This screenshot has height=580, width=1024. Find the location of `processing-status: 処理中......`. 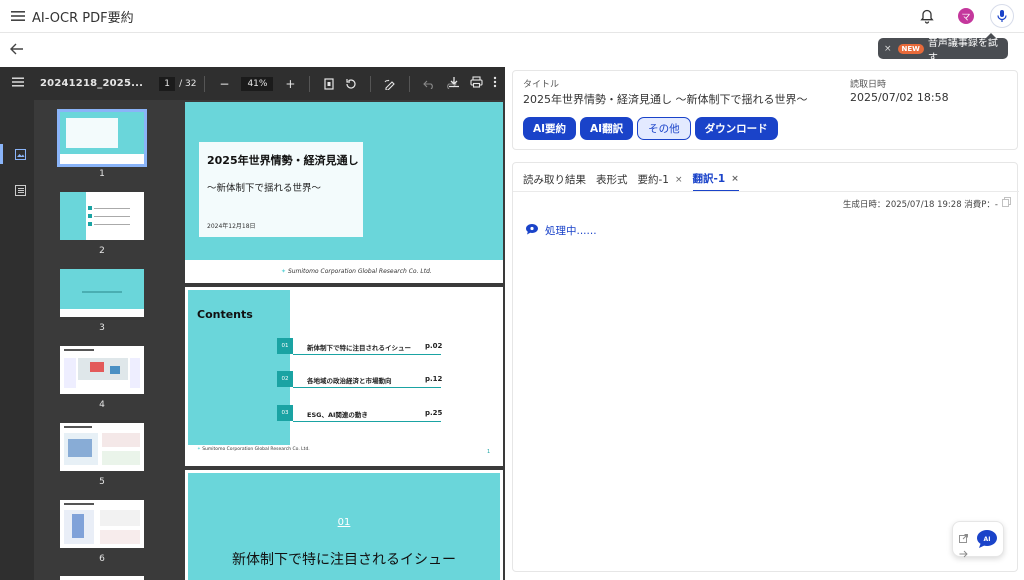

processing-status: 処理中...... is located at coordinates (561, 230).